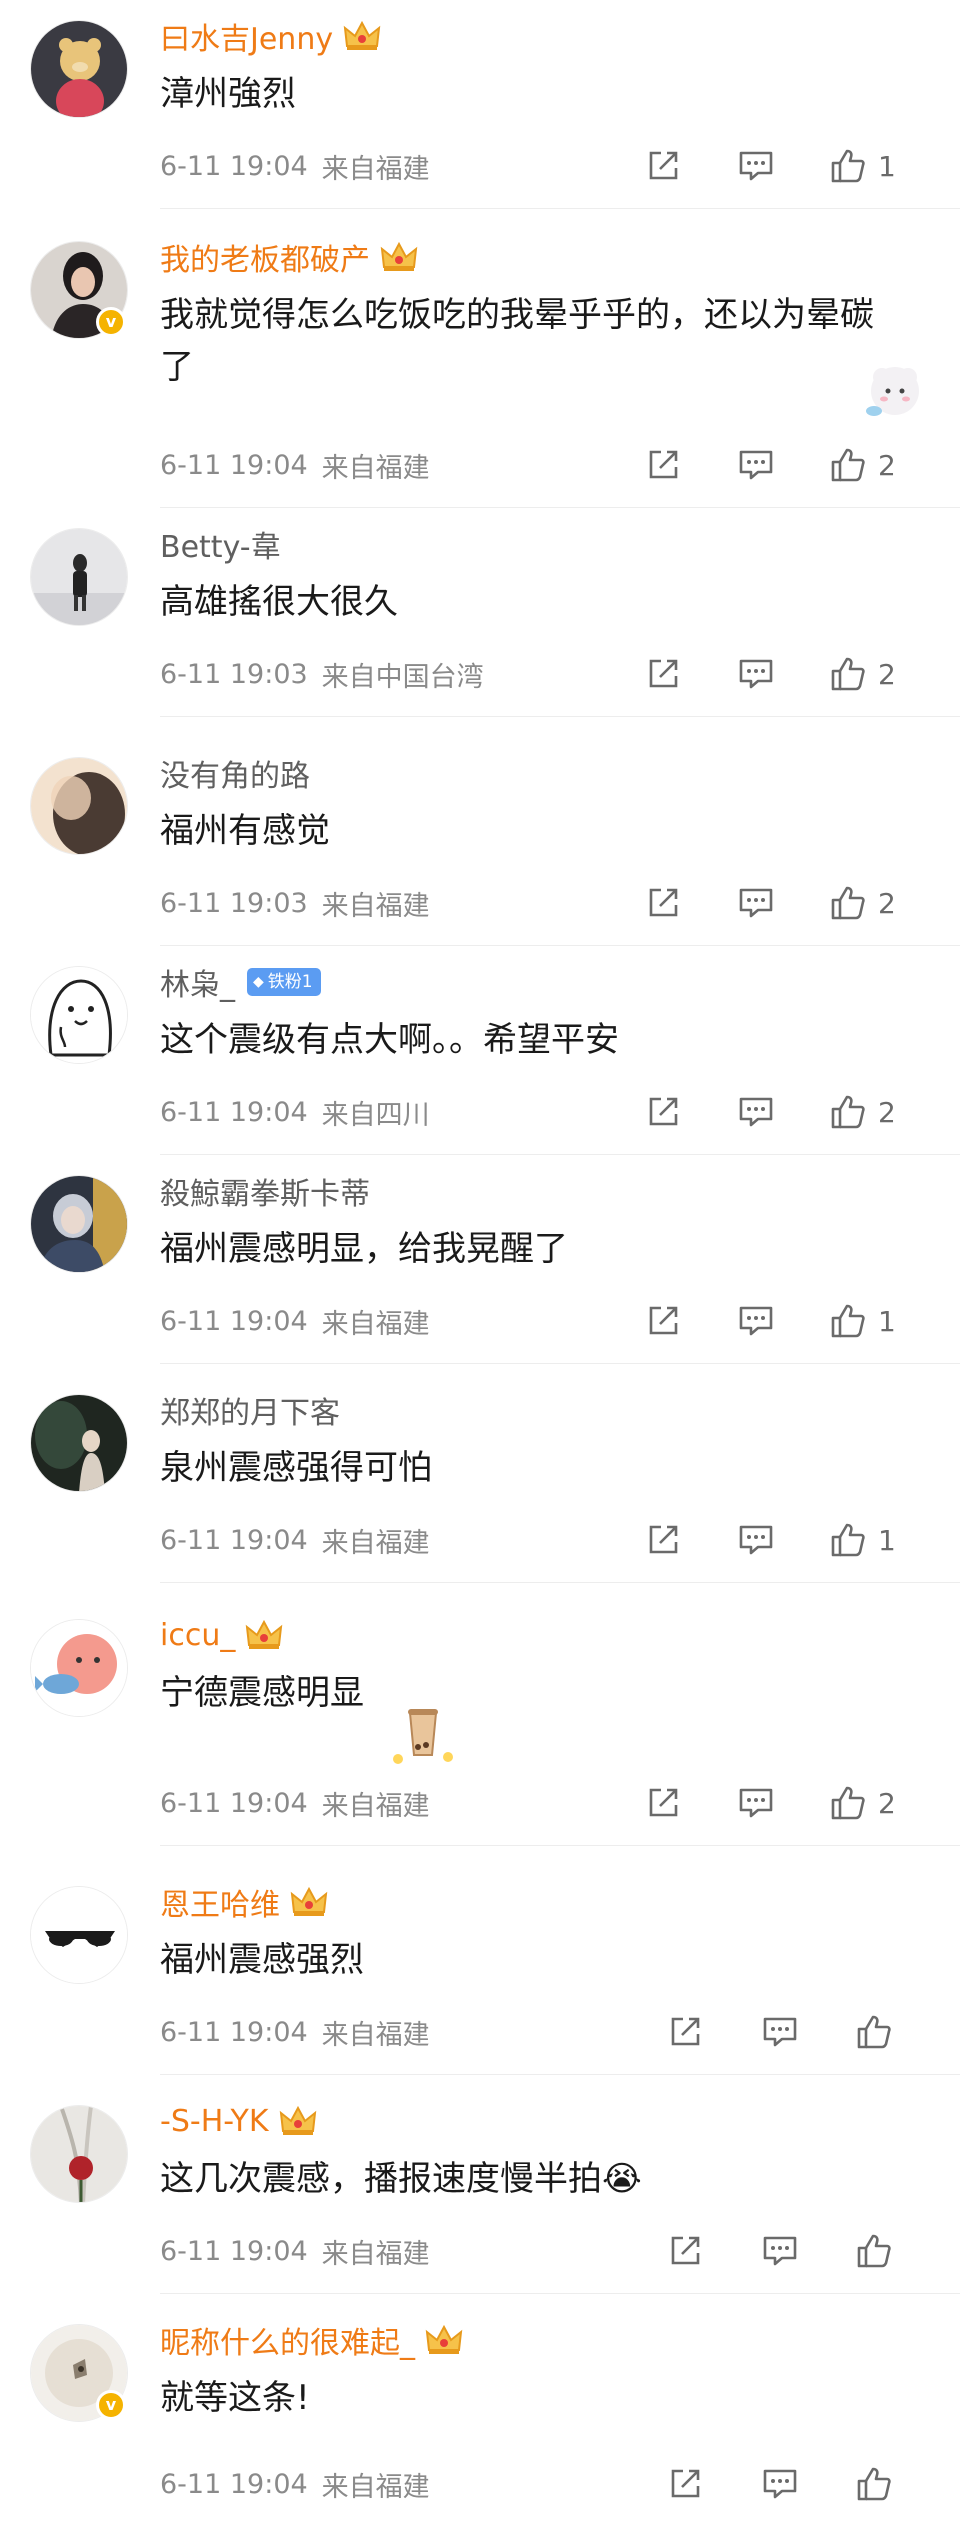 The image size is (960, 2528). What do you see at coordinates (265, 257) in the screenshot?
I see `username: 我的老板都破产` at bounding box center [265, 257].